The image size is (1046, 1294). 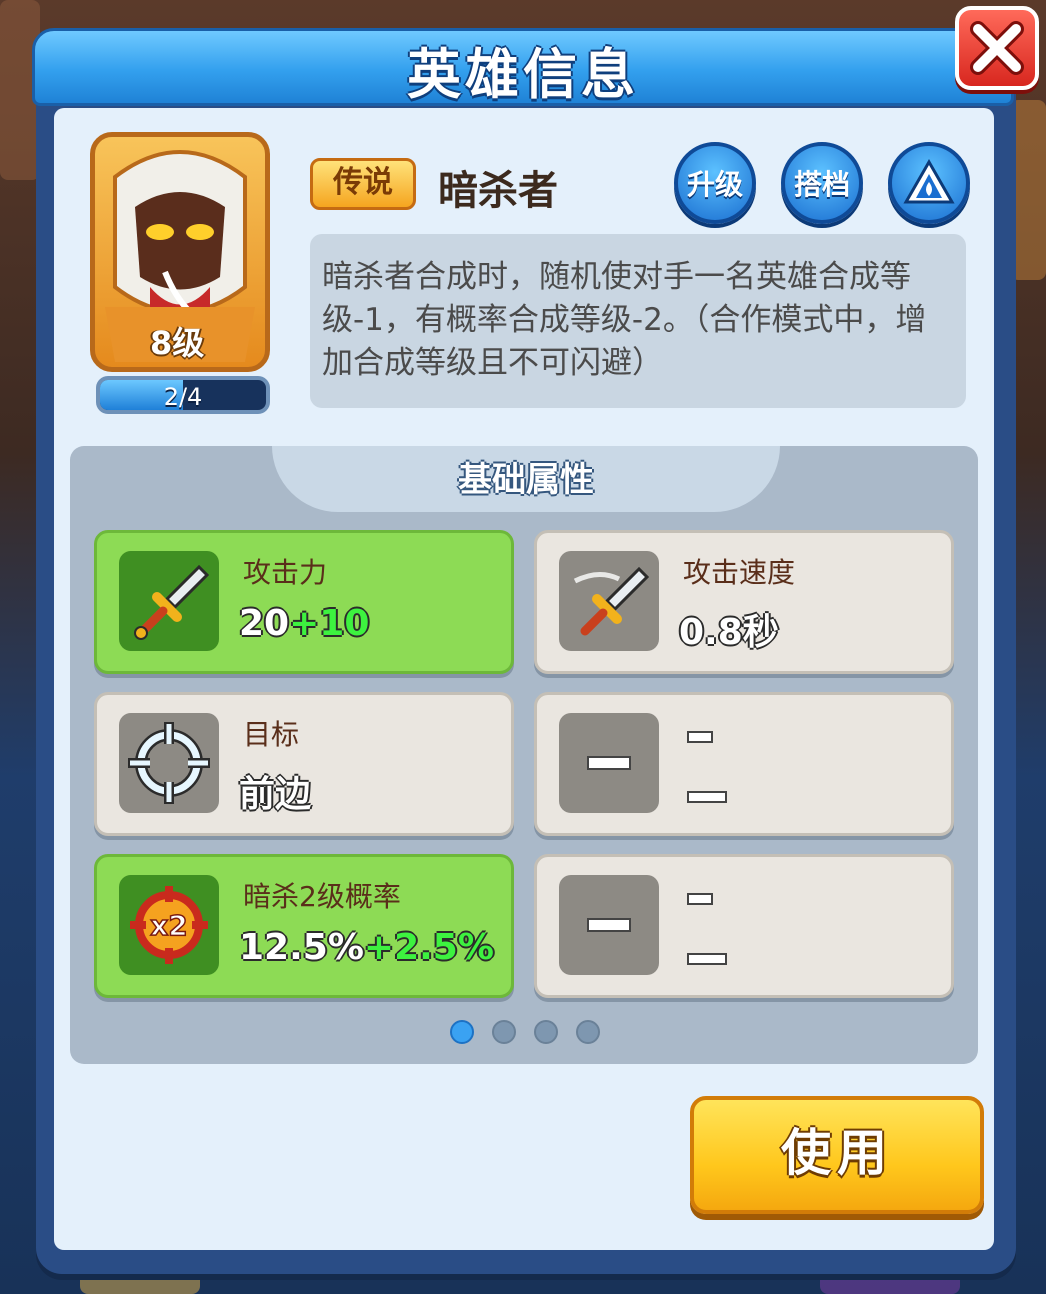 What do you see at coordinates (301, 947) in the screenshot?
I see `attr-base-value: 12.5%` at bounding box center [301, 947].